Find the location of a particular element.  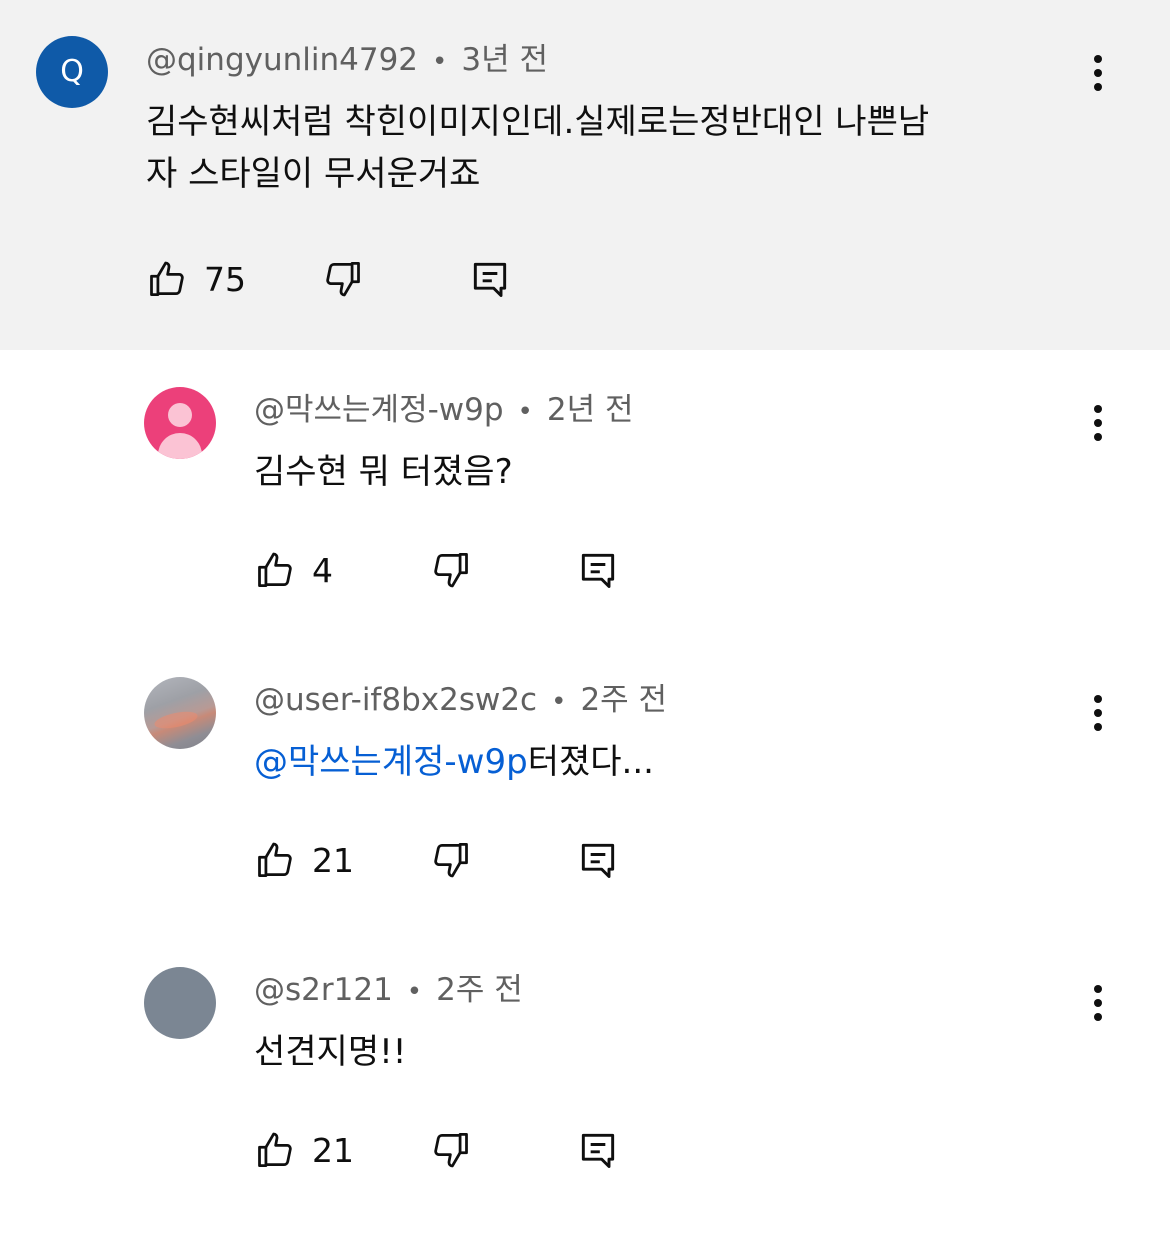

author-name: @막쓰는계정-w9p is located at coordinates (379, 410).